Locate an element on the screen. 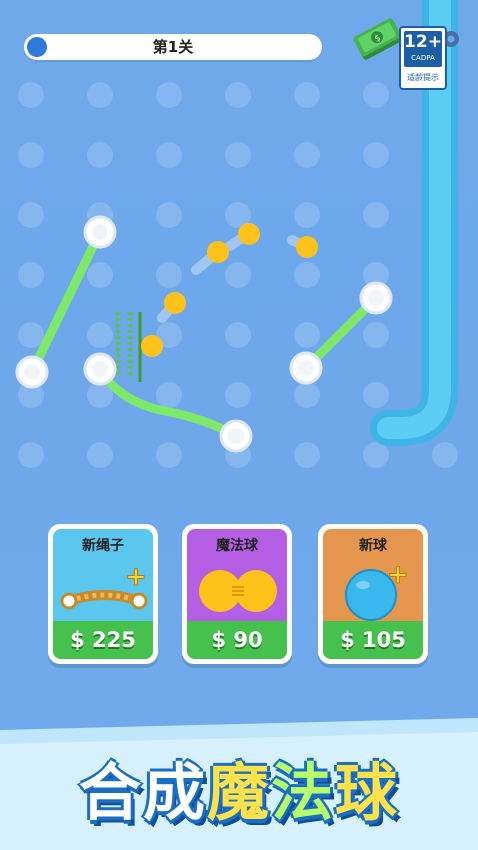 This screenshot has height=850, width=478. card-title: 魔法球 is located at coordinates (237, 546).